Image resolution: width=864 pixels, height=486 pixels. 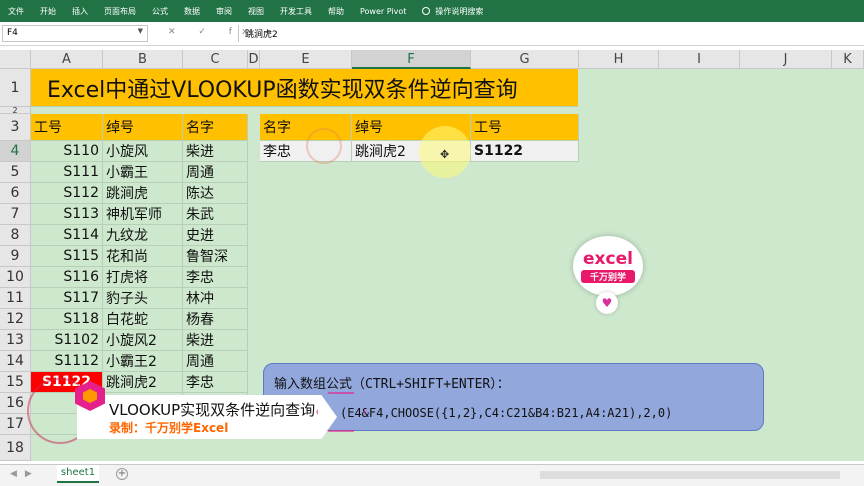 What do you see at coordinates (15, 256) in the screenshot?
I see `row-header: 9` at bounding box center [15, 256].